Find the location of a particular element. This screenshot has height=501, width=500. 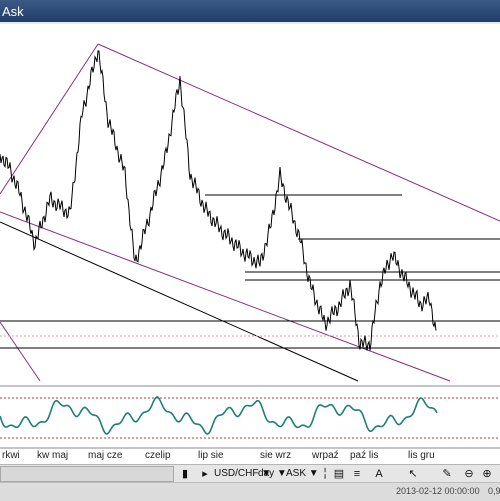

x-axis-label: sie wrz is located at coordinates (276, 455).